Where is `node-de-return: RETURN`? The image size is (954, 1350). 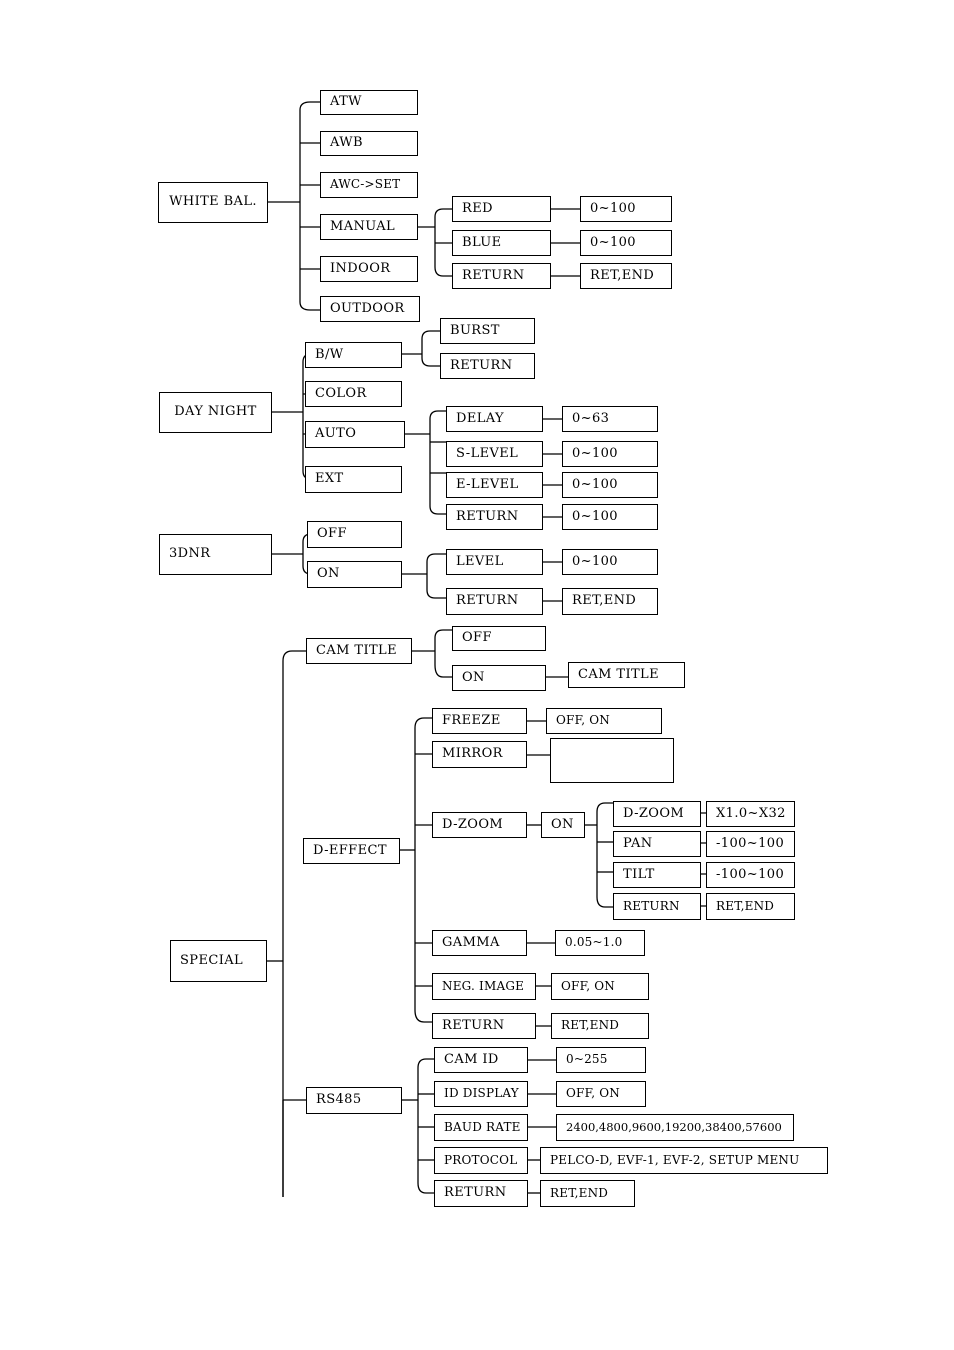 node-de-return: RETURN is located at coordinates (484, 1026).